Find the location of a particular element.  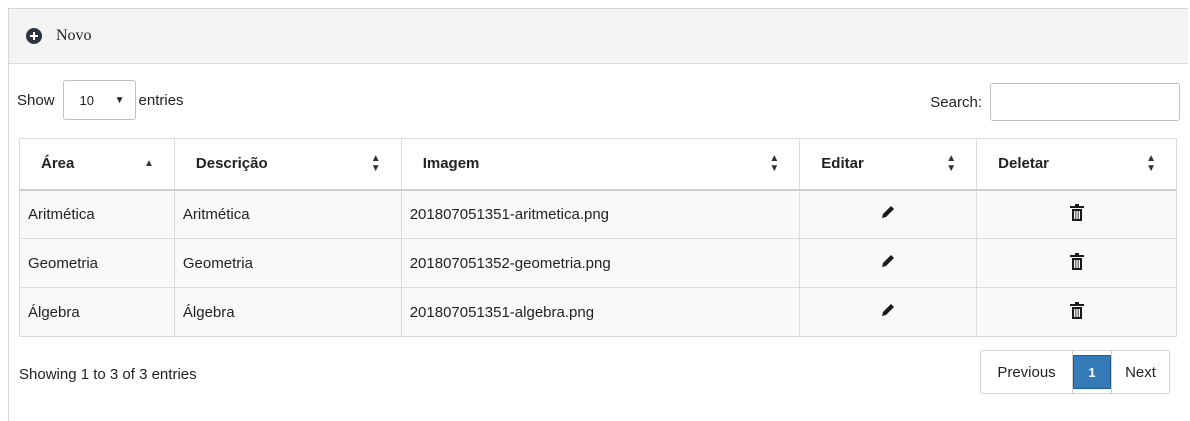

search-control: Search: is located at coordinates (1055, 102).